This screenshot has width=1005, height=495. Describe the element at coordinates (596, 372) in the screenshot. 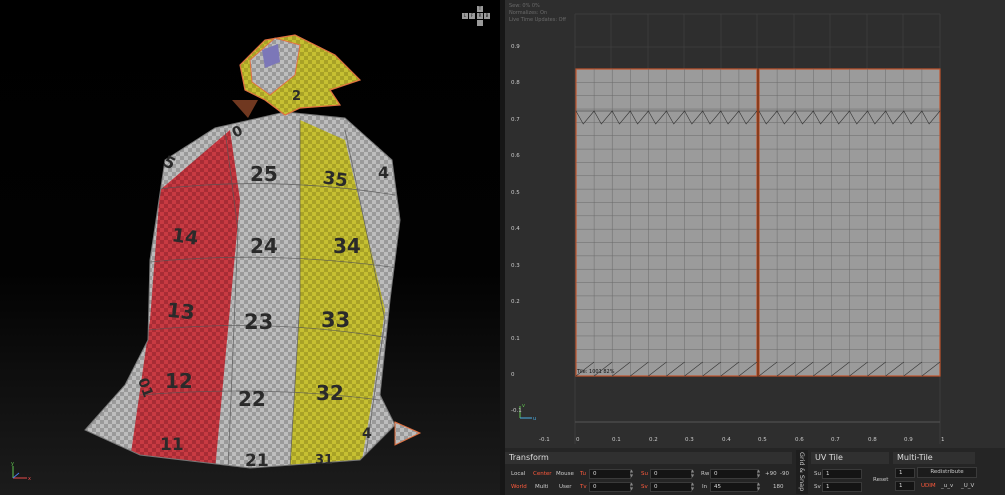

I see `tile-label: Tile: 1001 82%` at that location.